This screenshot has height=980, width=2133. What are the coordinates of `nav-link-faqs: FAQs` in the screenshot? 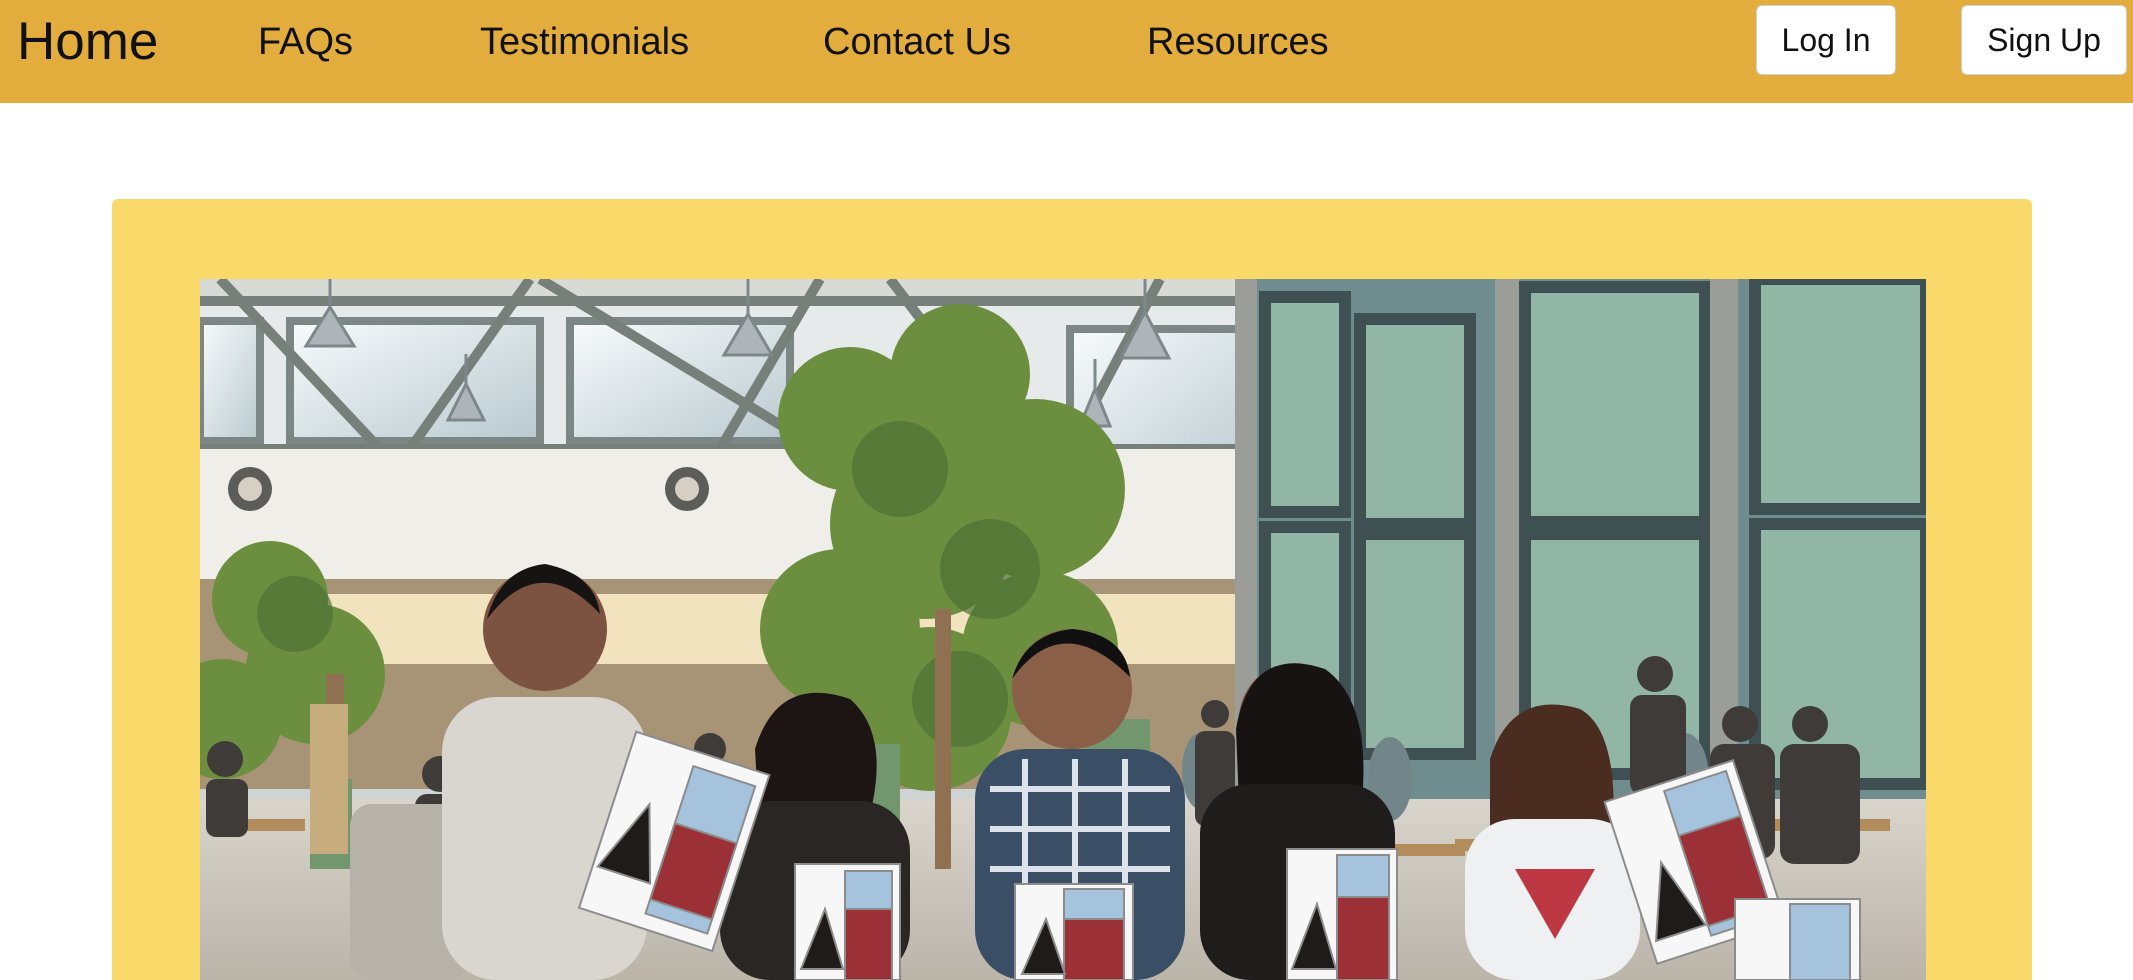 It's located at (305, 42).